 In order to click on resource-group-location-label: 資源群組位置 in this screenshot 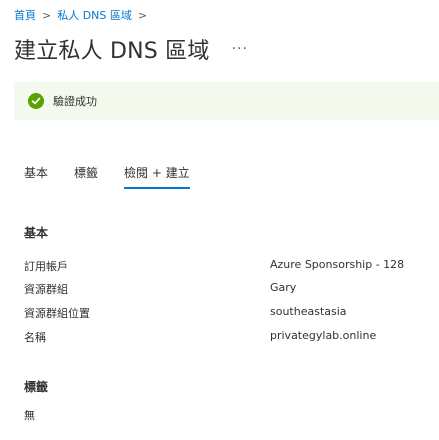, I will do `click(57, 313)`.